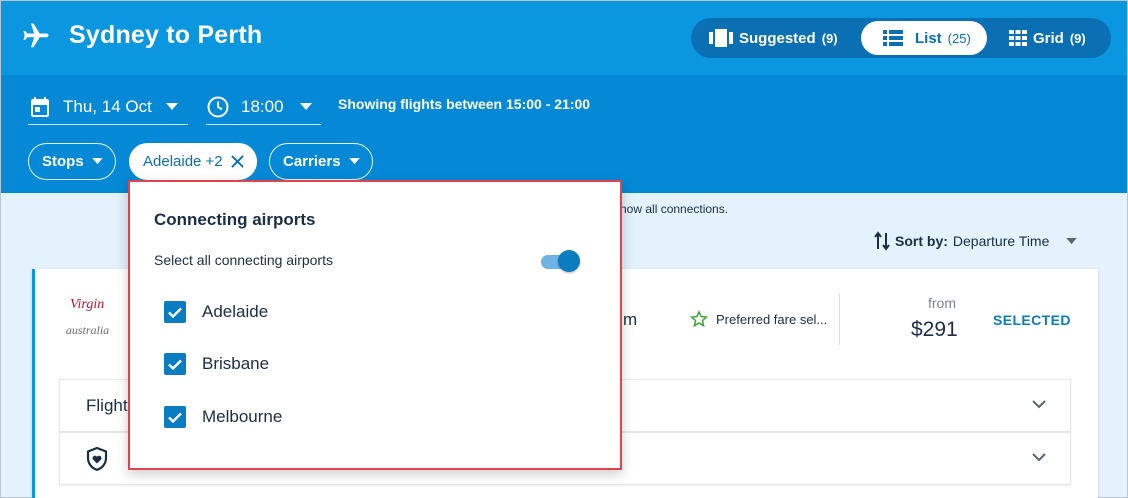  What do you see at coordinates (928, 38) in the screenshot?
I see `view-list-label: List` at bounding box center [928, 38].